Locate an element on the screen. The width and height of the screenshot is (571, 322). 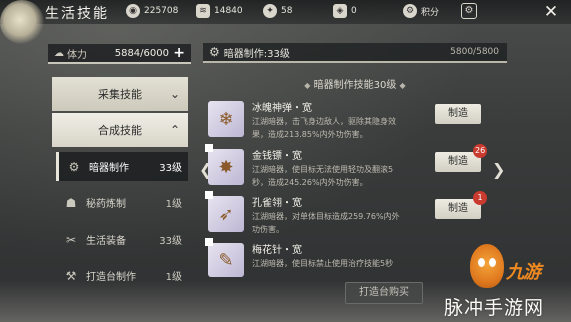
equipment-icon: ✂ is located at coordinates (71, 239).